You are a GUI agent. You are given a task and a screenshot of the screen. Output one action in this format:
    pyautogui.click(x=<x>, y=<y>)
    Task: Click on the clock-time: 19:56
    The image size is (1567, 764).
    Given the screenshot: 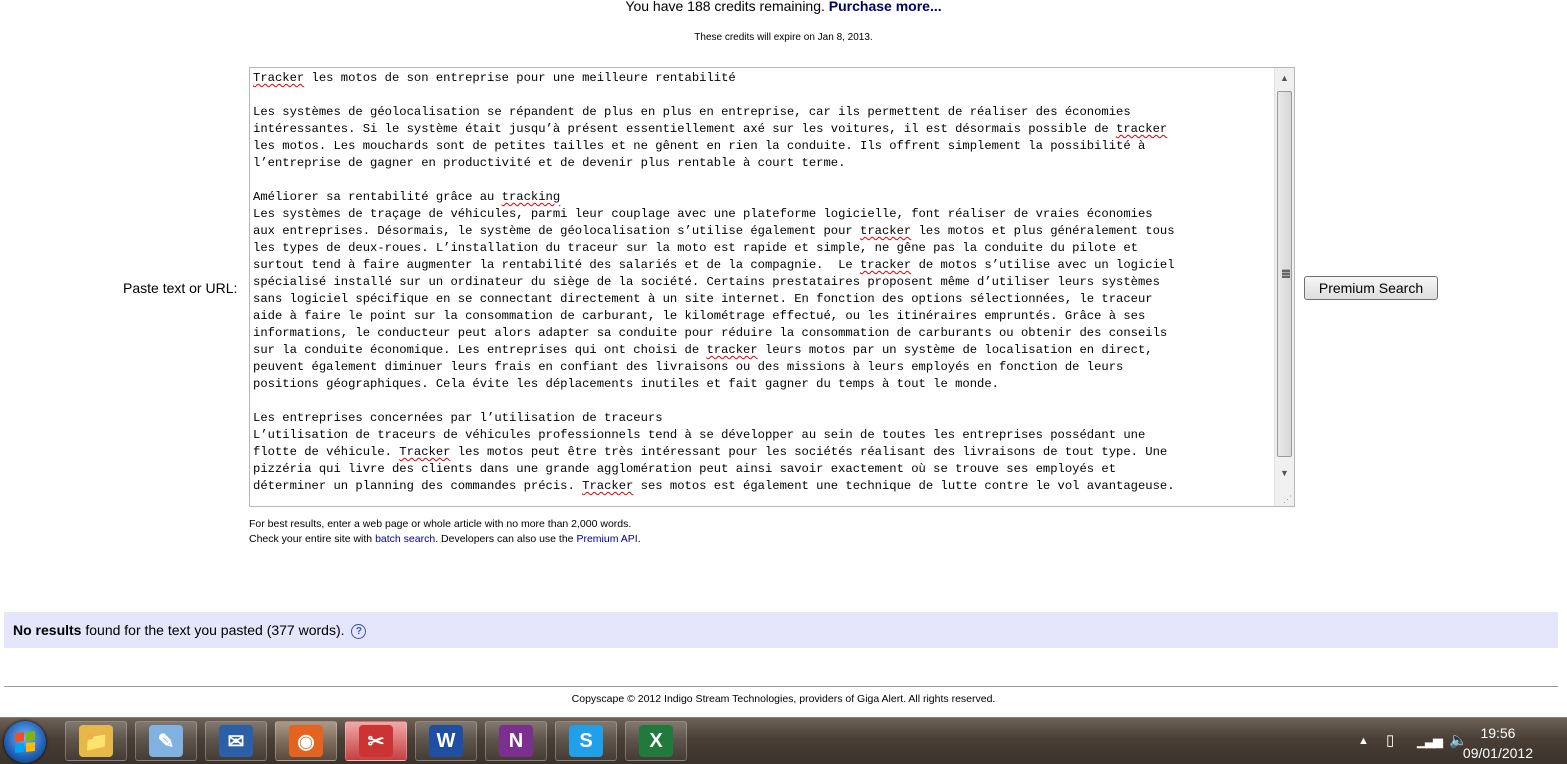 What is the action you would take?
    pyautogui.click(x=1498, y=733)
    